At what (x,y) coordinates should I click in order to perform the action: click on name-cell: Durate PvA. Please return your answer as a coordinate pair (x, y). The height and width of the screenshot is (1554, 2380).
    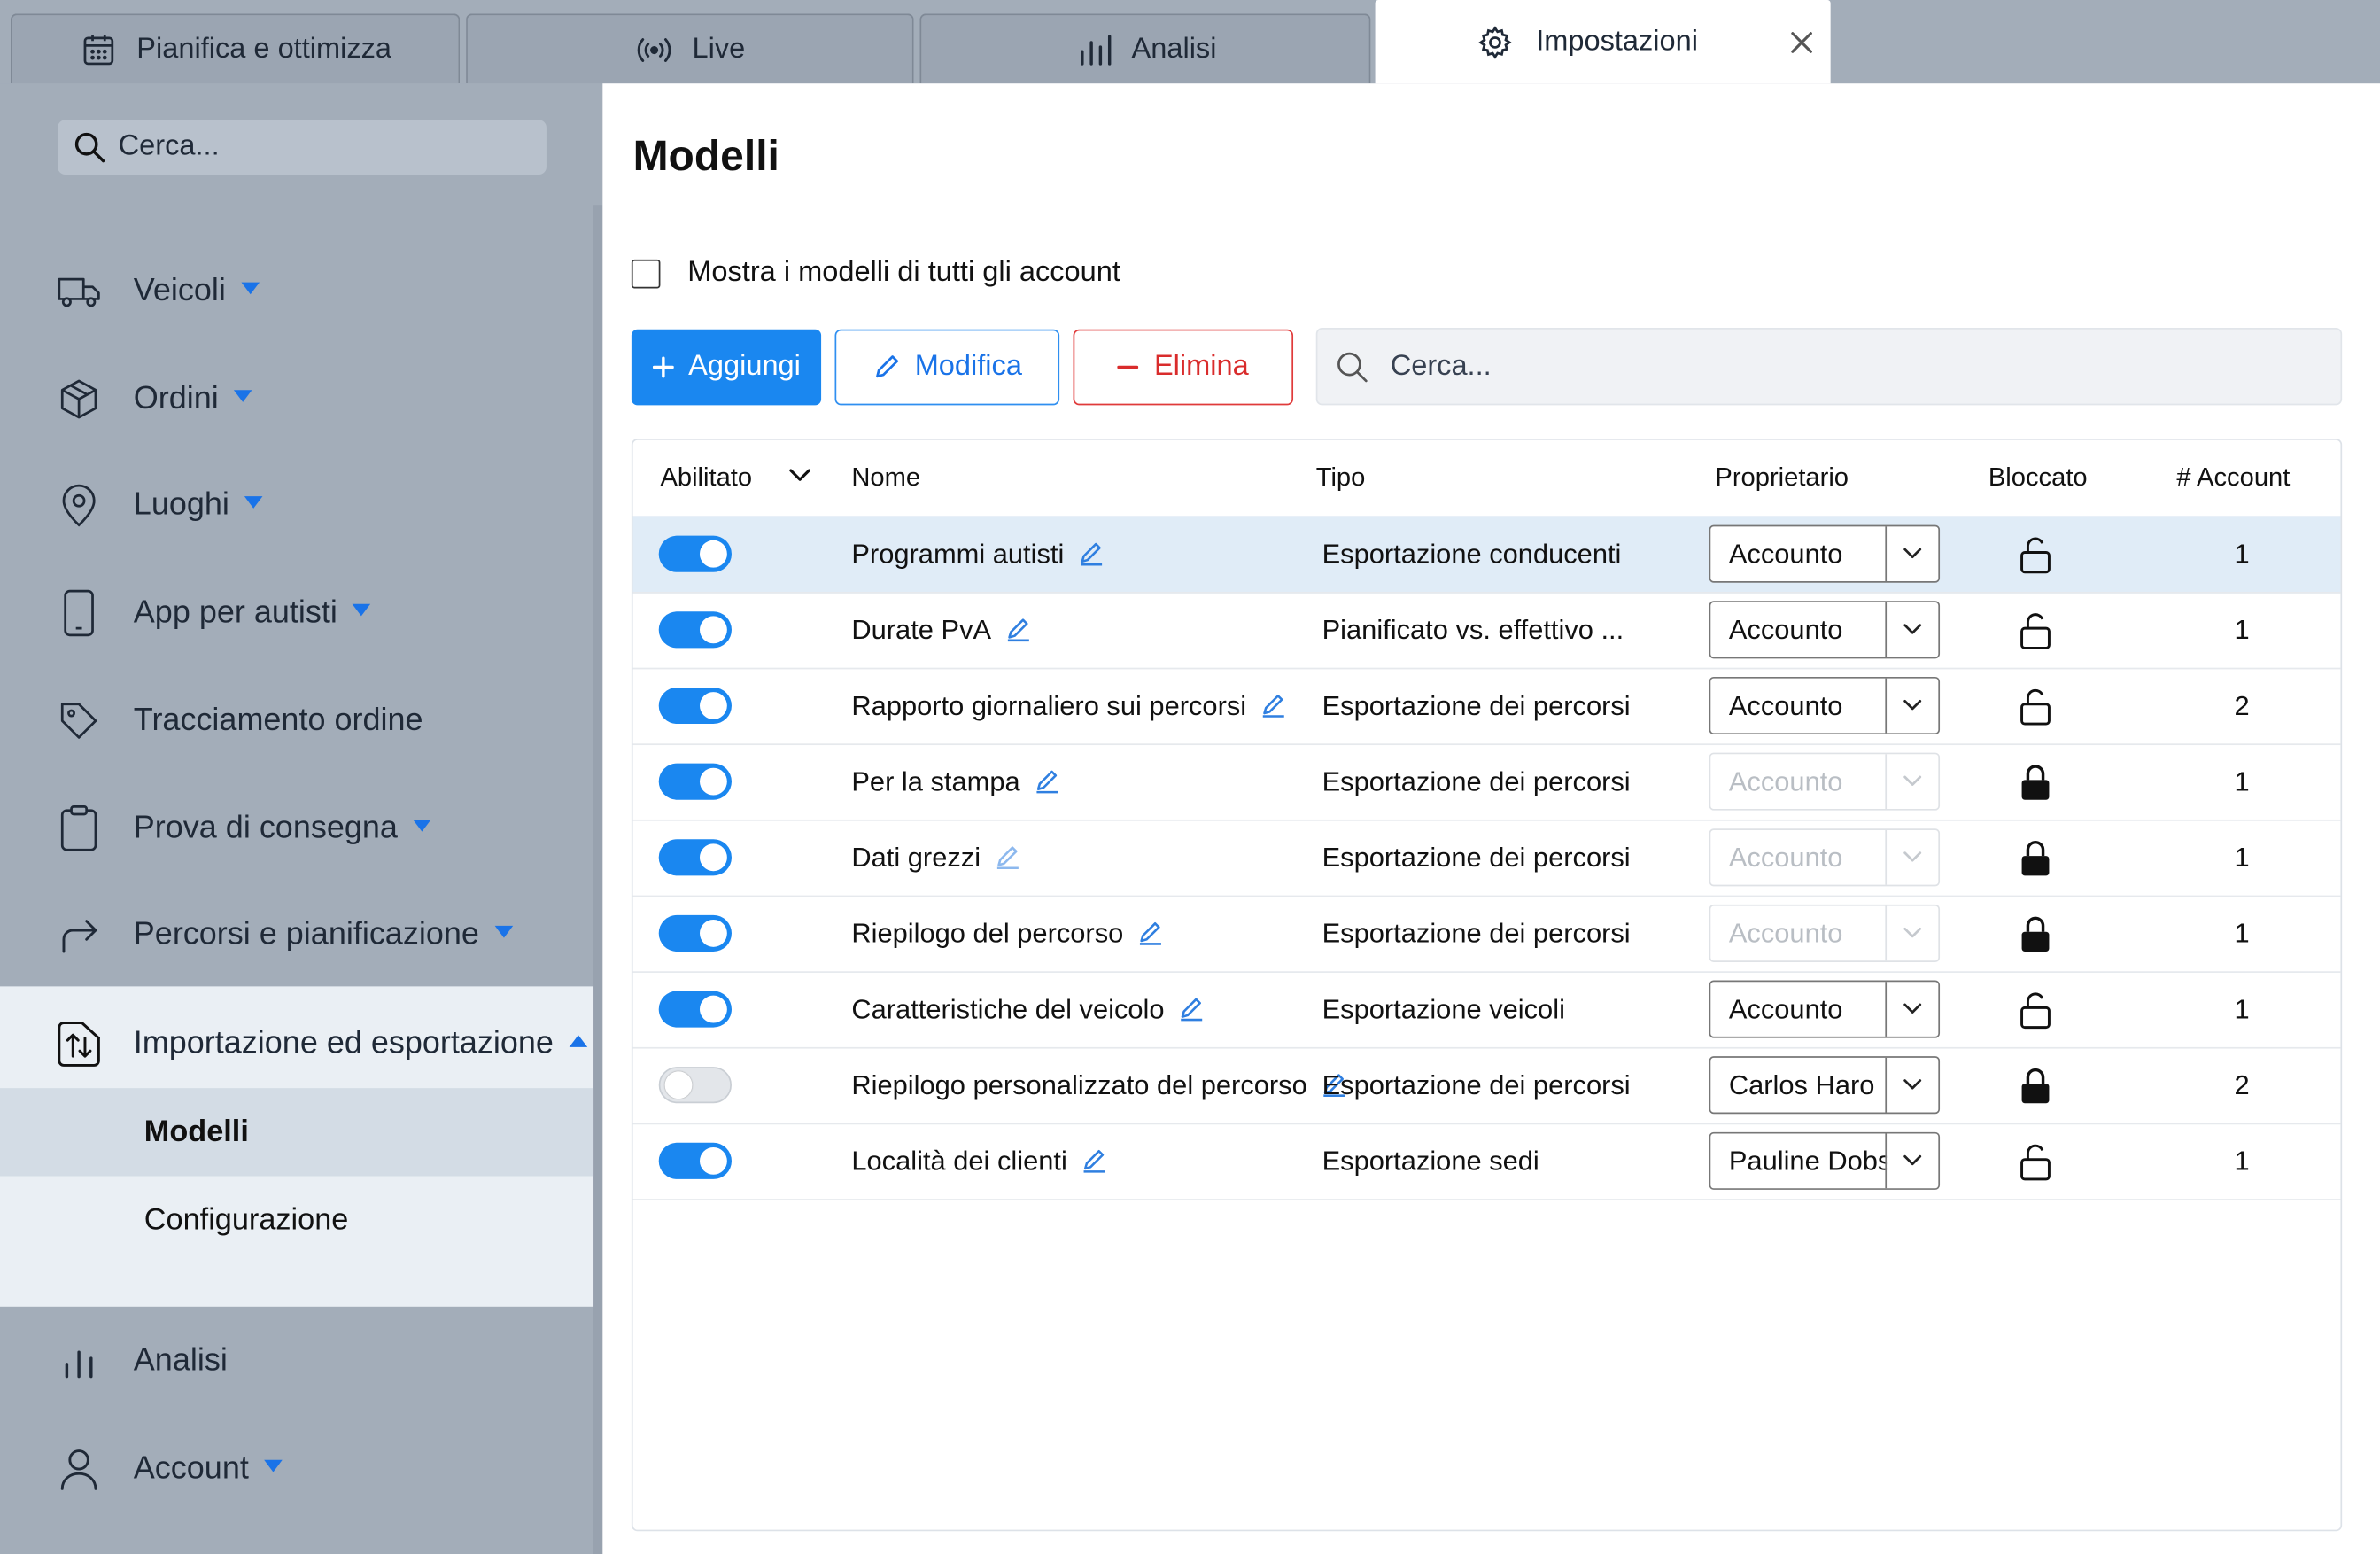
    Looking at the image, I should click on (940, 630).